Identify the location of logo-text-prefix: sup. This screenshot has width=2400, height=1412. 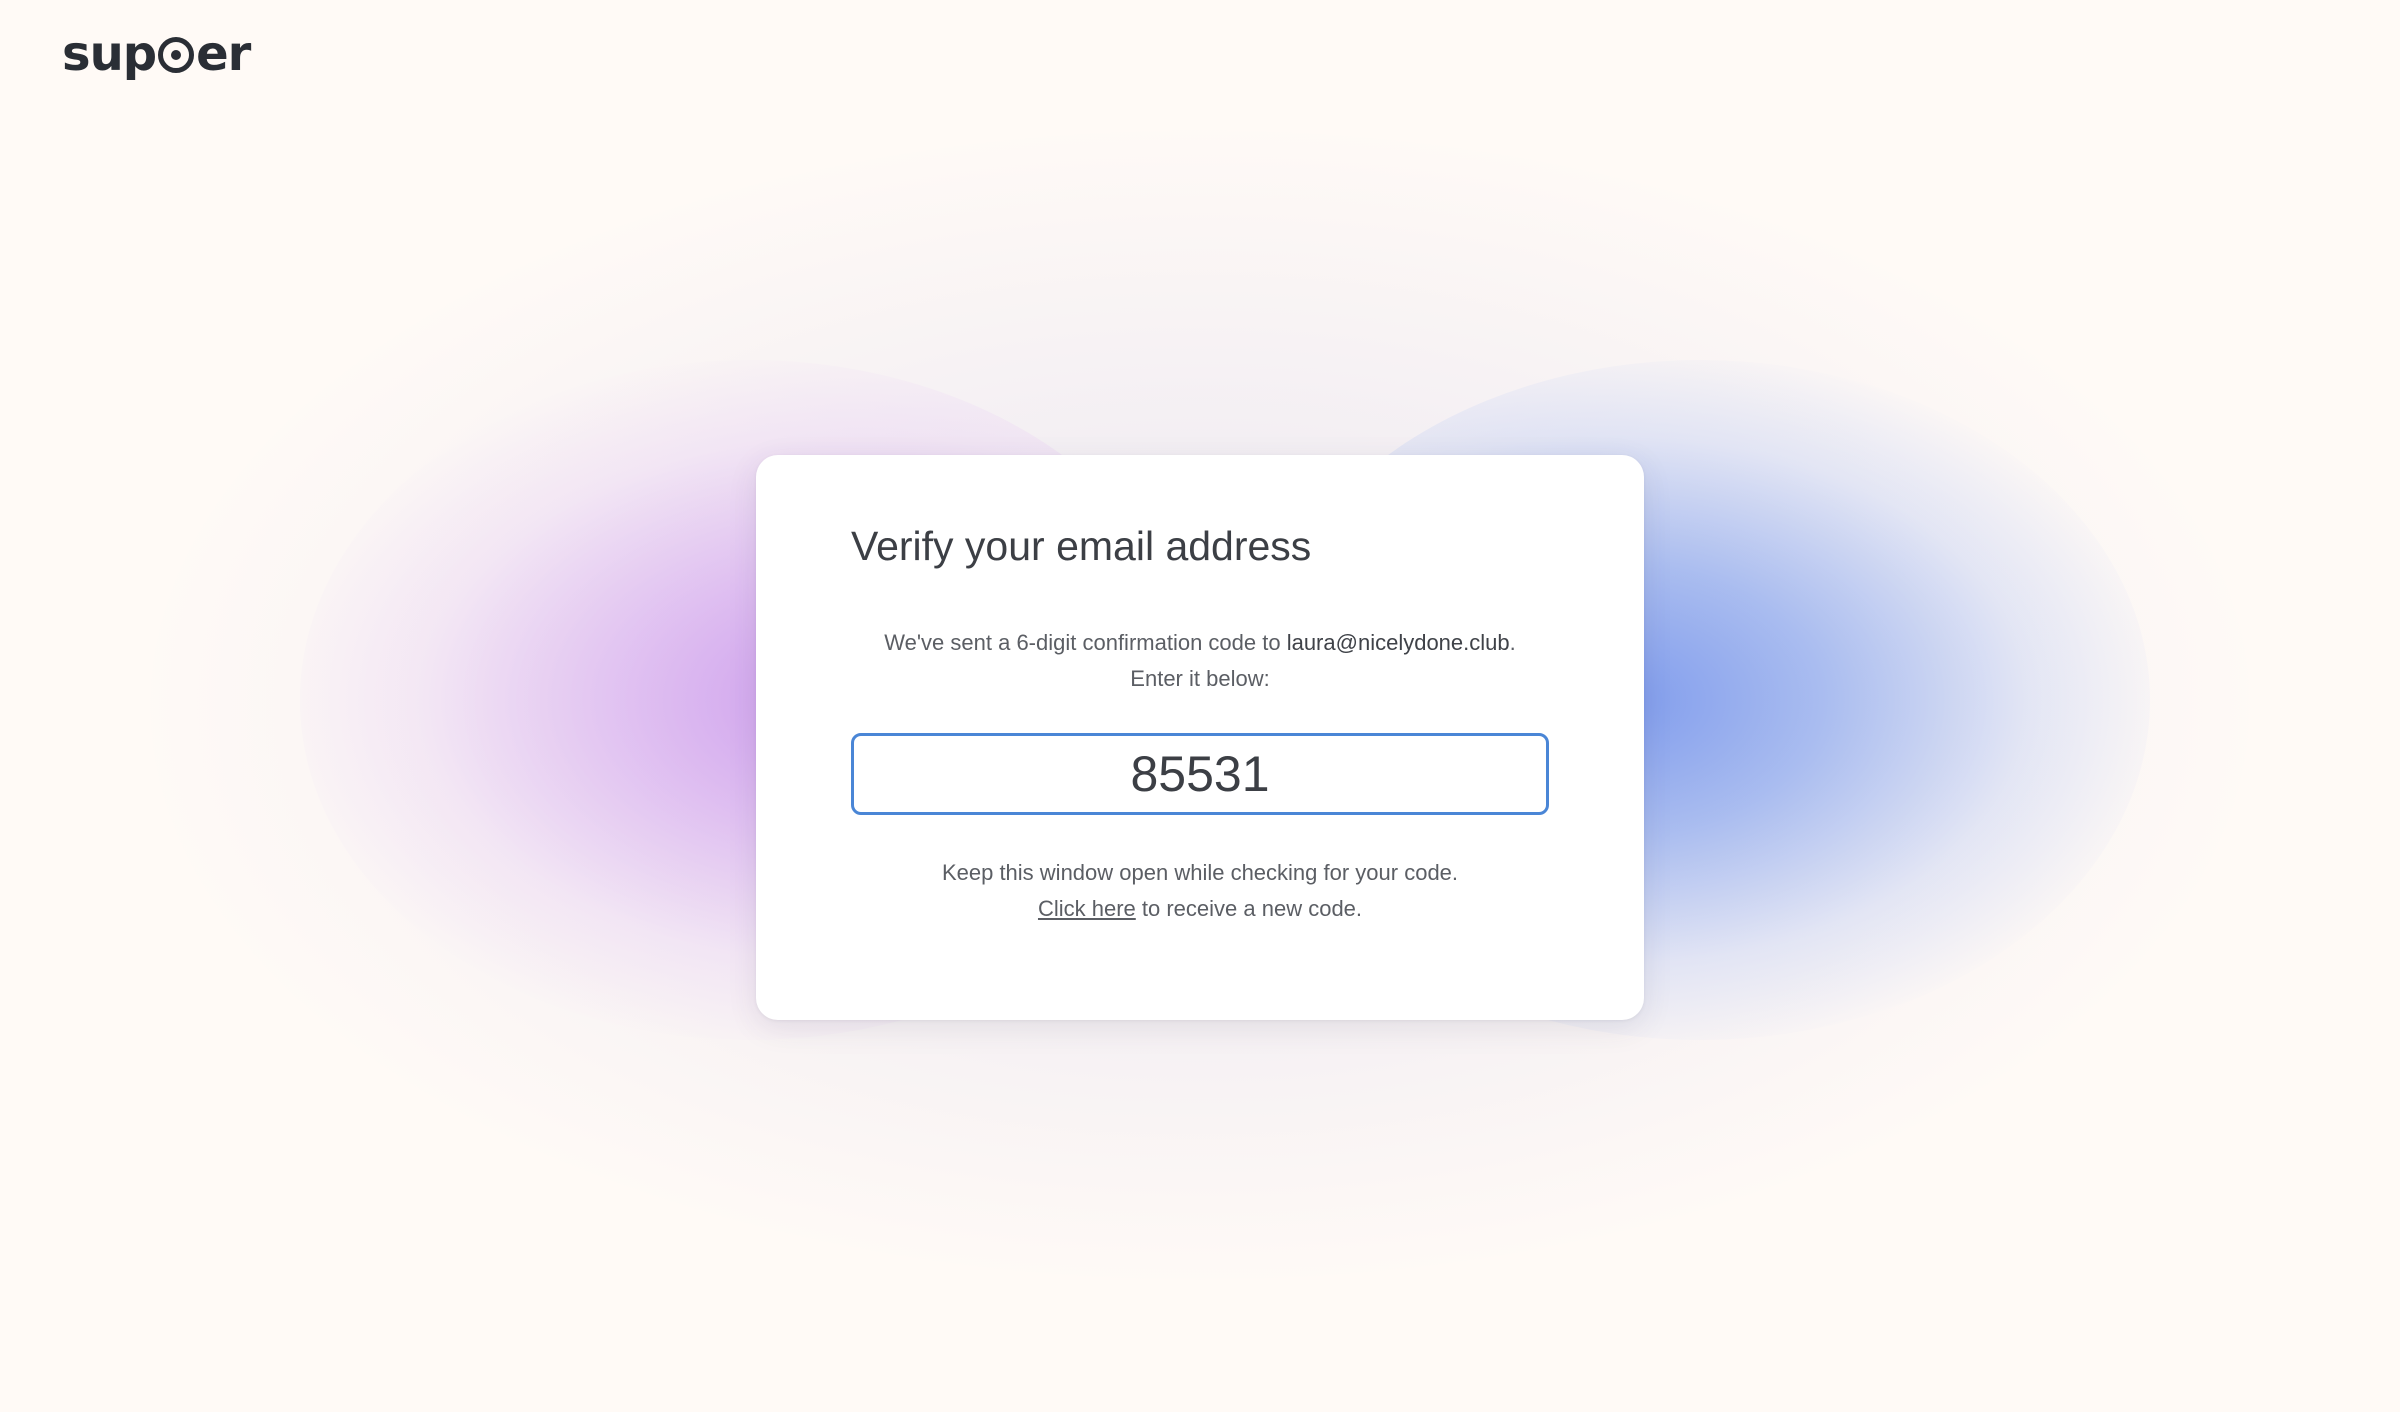
(109, 54).